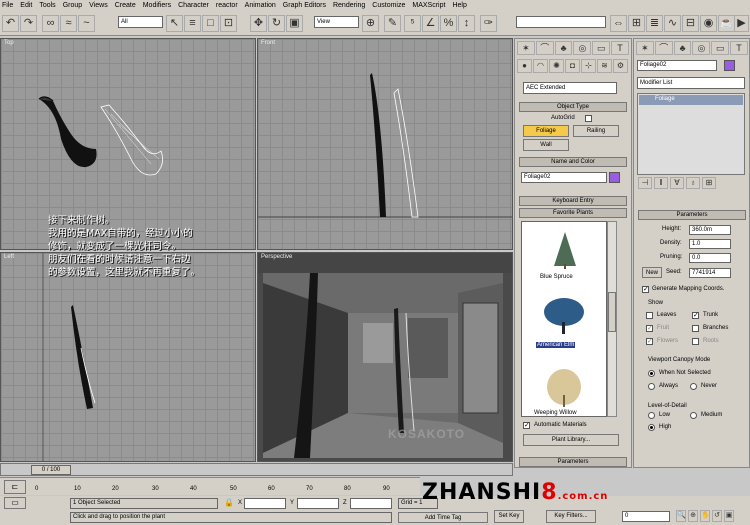  I want to click on keyboard-entry-rollout: Keyboard Entry, so click(573, 201).